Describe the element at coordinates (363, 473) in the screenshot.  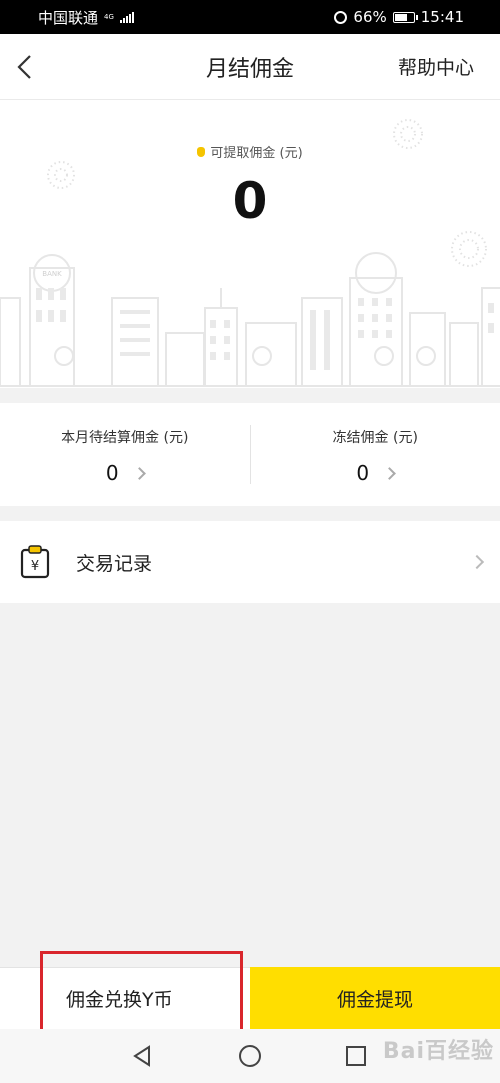
I see `frozen-commission-value: 0` at that location.